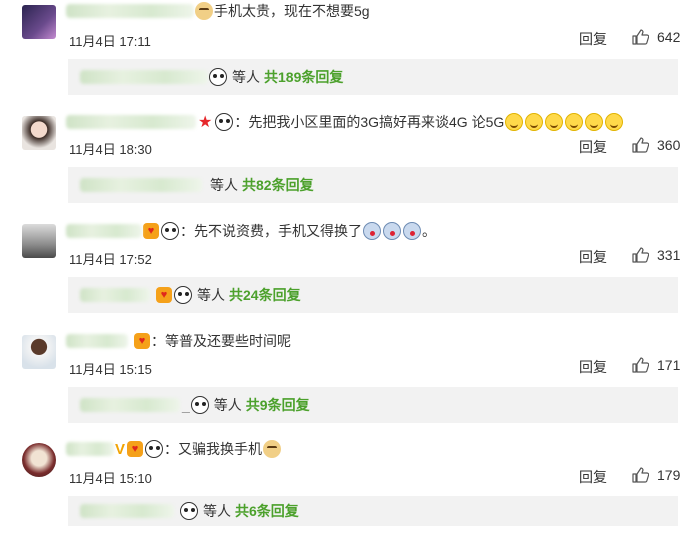 The width and height of the screenshot is (700, 548). I want to click on like-count: 360, so click(669, 145).